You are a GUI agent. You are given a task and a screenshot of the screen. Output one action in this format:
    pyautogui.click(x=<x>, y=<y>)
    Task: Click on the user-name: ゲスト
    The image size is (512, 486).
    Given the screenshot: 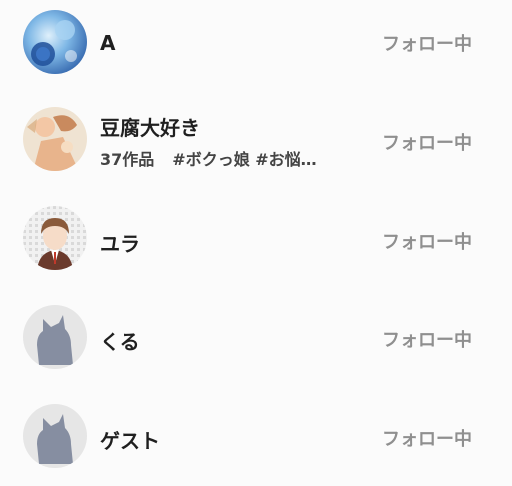 What is the action you would take?
    pyautogui.click(x=130, y=439)
    